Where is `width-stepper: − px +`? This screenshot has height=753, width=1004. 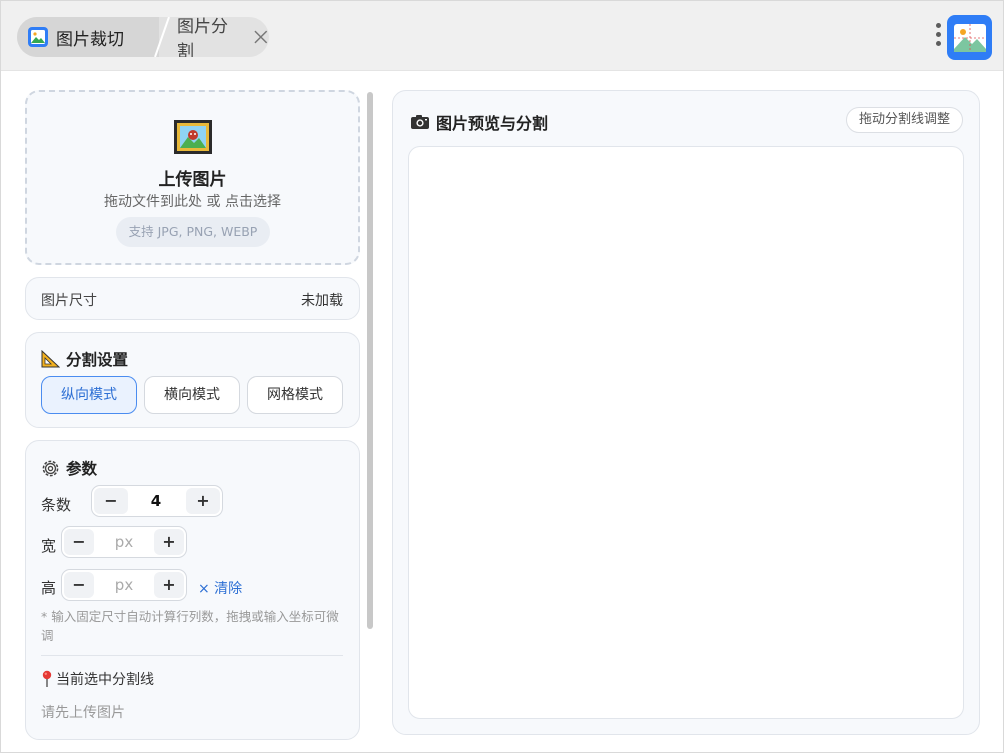 width-stepper: − px + is located at coordinates (124, 542).